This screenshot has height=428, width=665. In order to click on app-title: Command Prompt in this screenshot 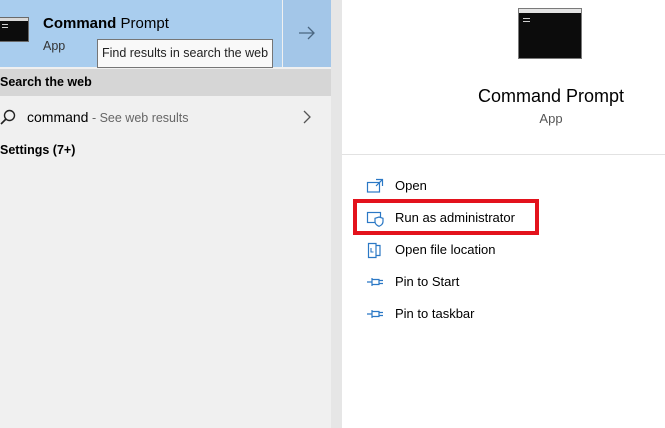, I will do `click(551, 96)`.